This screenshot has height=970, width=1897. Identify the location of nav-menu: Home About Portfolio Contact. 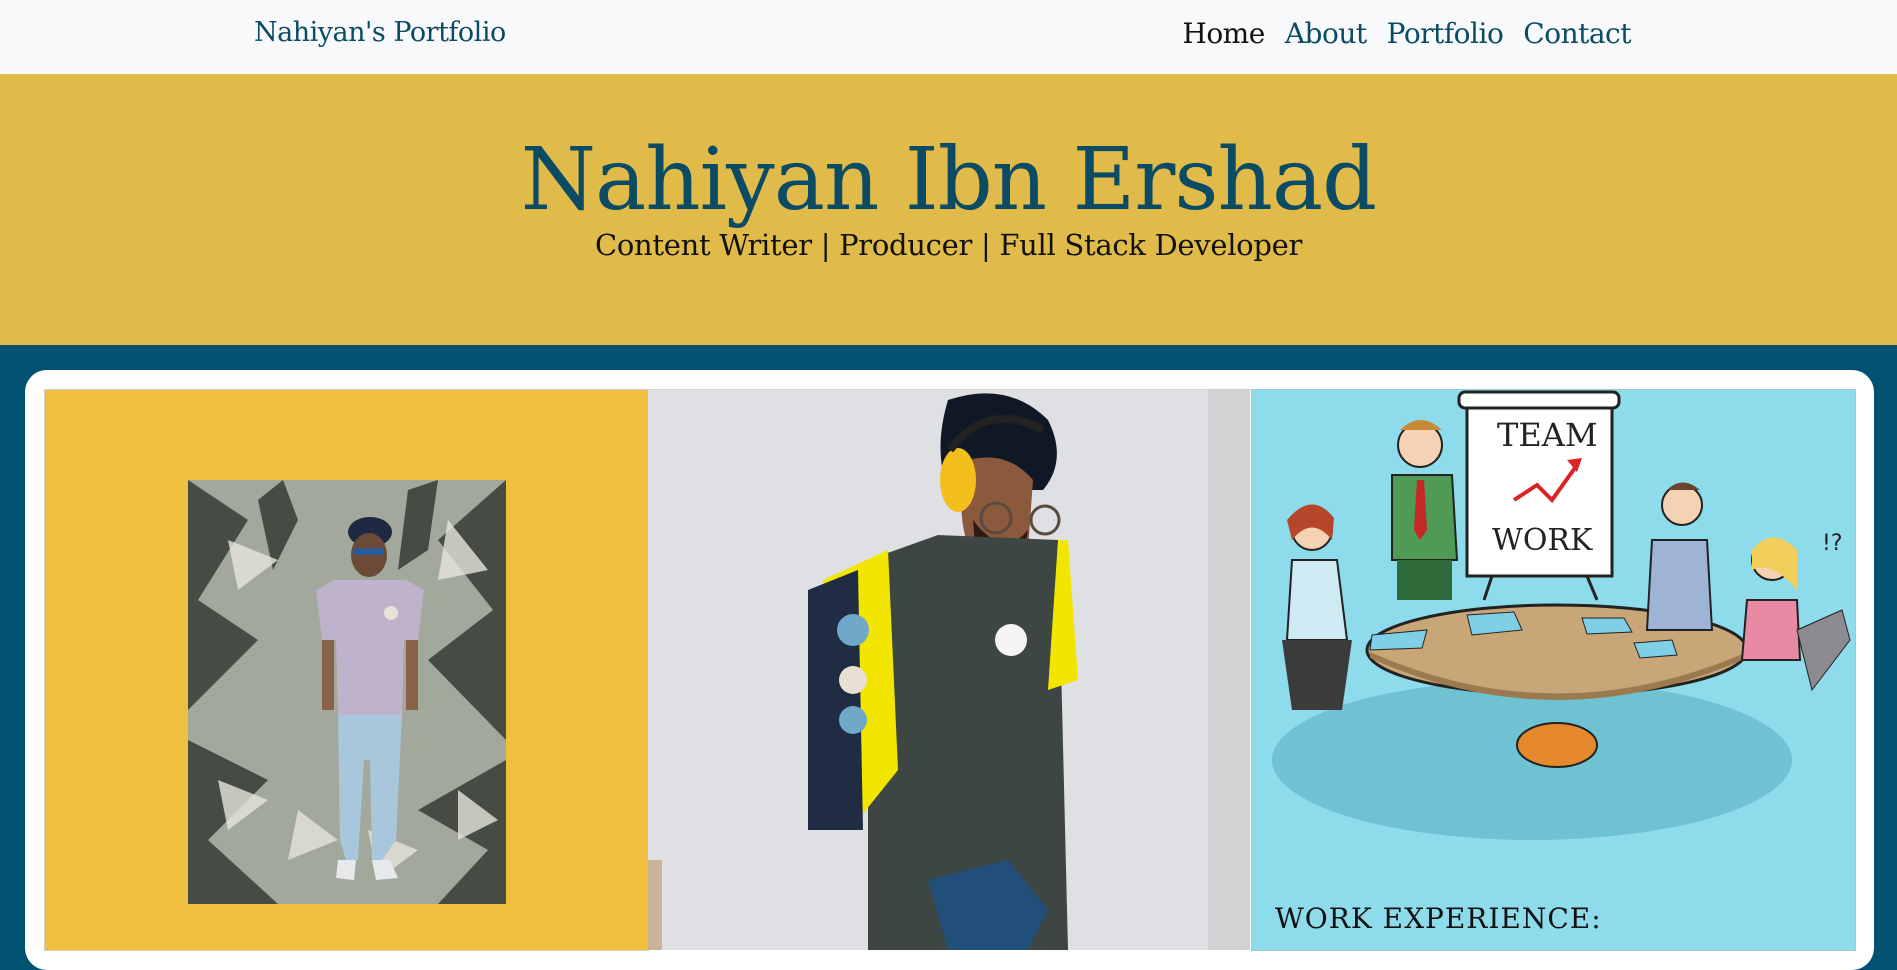
(1406, 33).